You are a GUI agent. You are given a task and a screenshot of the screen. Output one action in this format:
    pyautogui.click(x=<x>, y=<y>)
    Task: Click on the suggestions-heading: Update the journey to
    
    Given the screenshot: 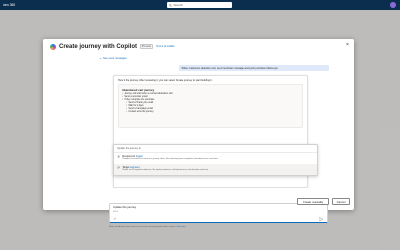 What is the action you would take?
    pyautogui.click(x=215, y=149)
    